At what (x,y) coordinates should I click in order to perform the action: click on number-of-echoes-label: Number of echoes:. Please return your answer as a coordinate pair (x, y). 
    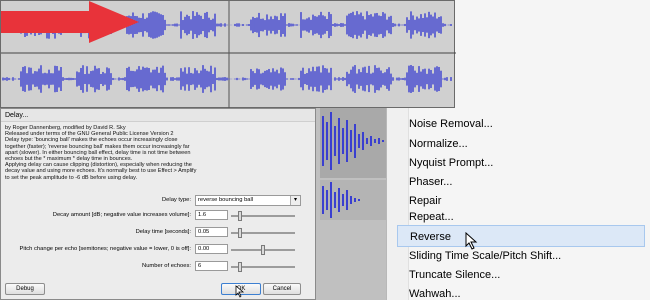
    Looking at the image, I should click on (166, 266).